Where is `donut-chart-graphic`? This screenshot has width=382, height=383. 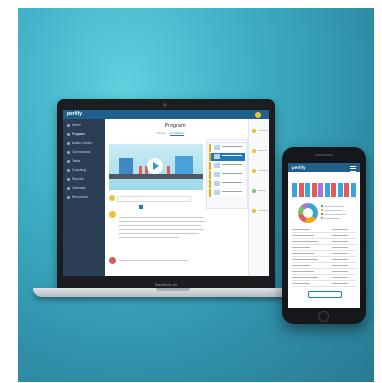
donut-chart-graphic is located at coordinates (308, 213).